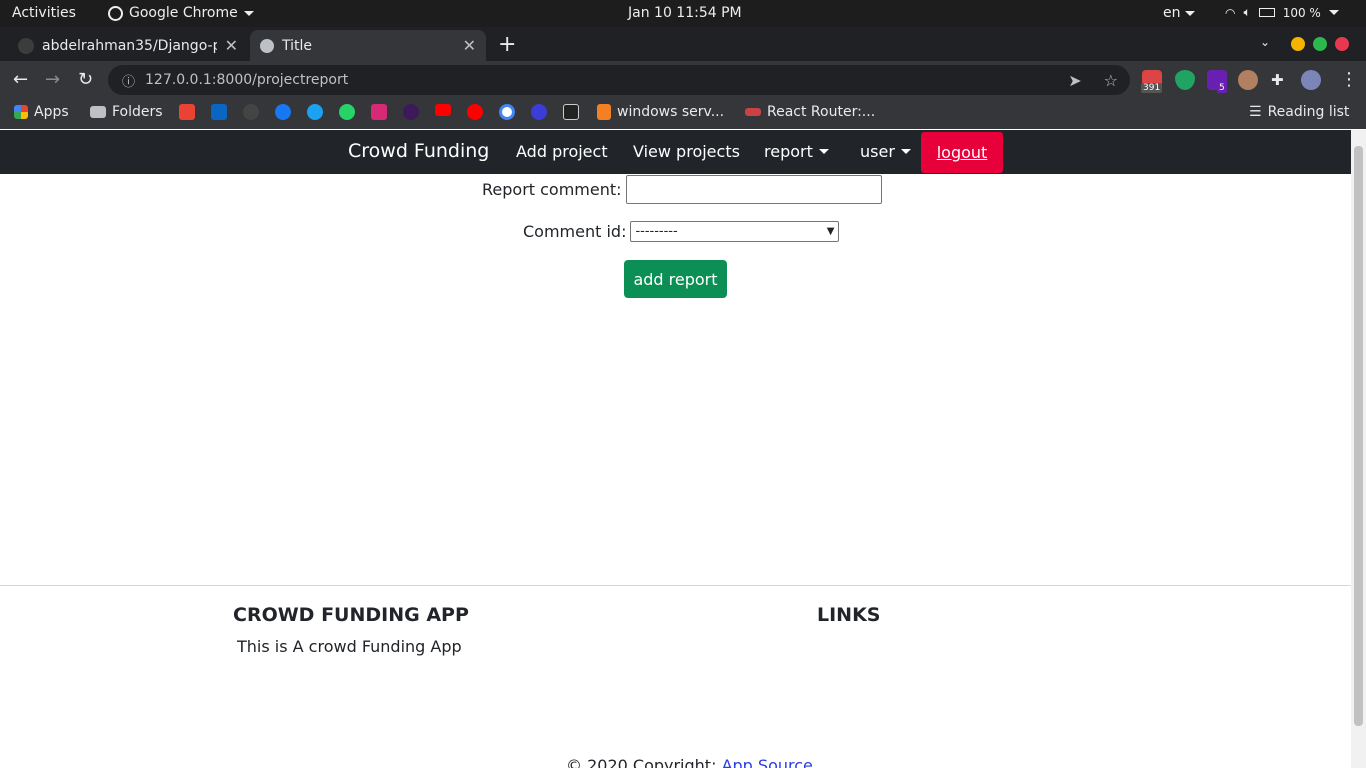  I want to click on footer-app-heading: CROWD FUNDING APP, so click(351, 615).